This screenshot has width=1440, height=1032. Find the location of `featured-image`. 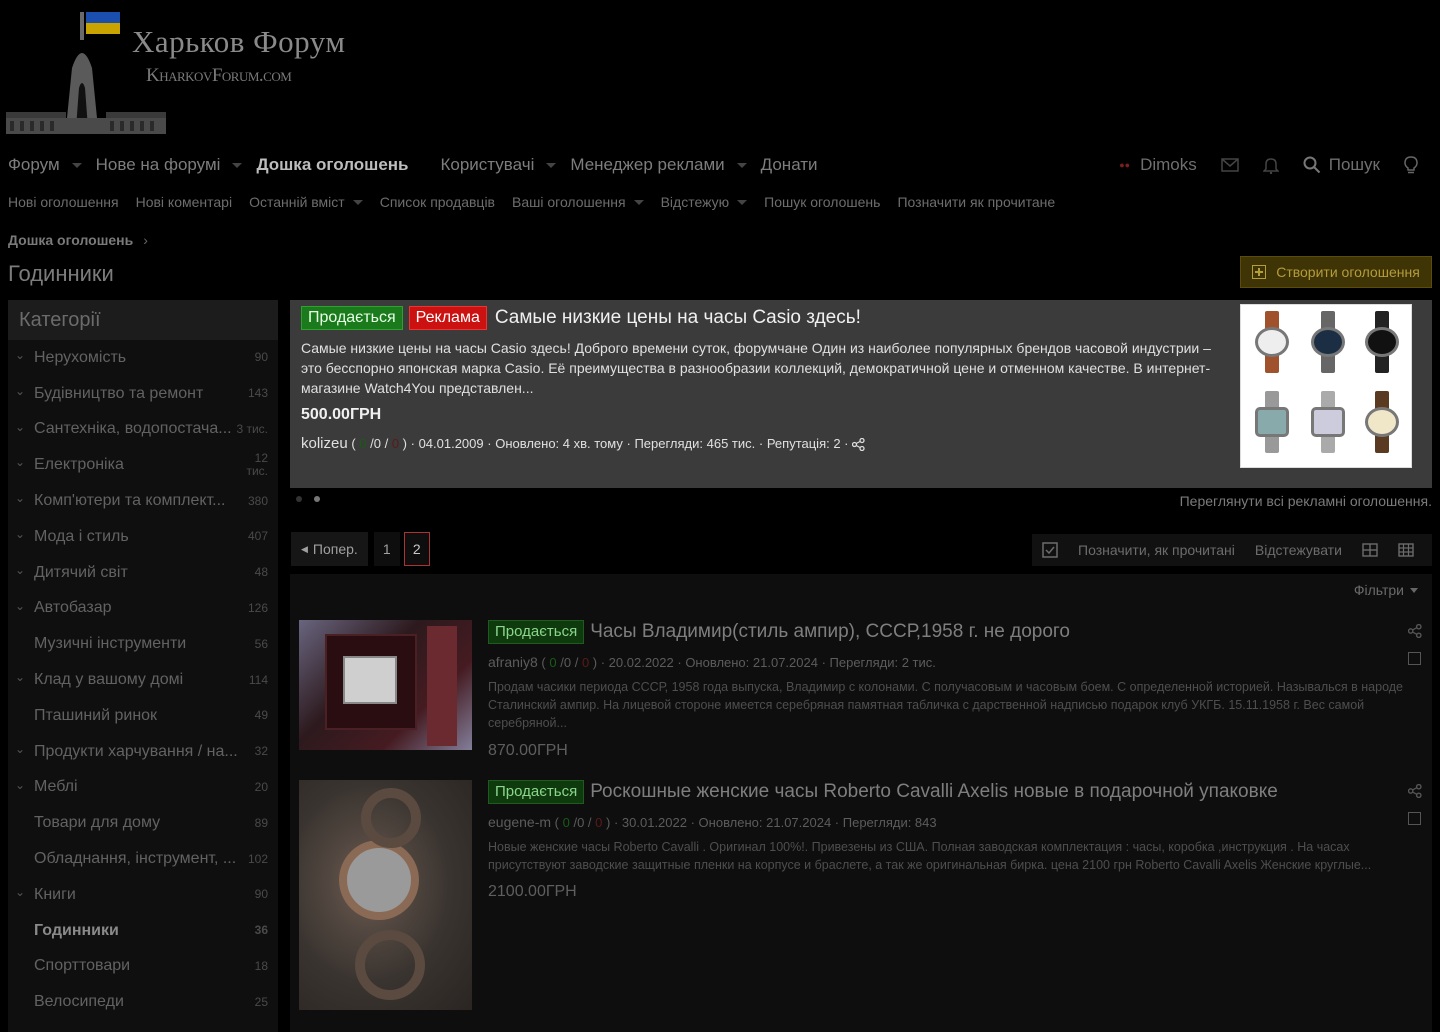

featured-image is located at coordinates (1326, 386).